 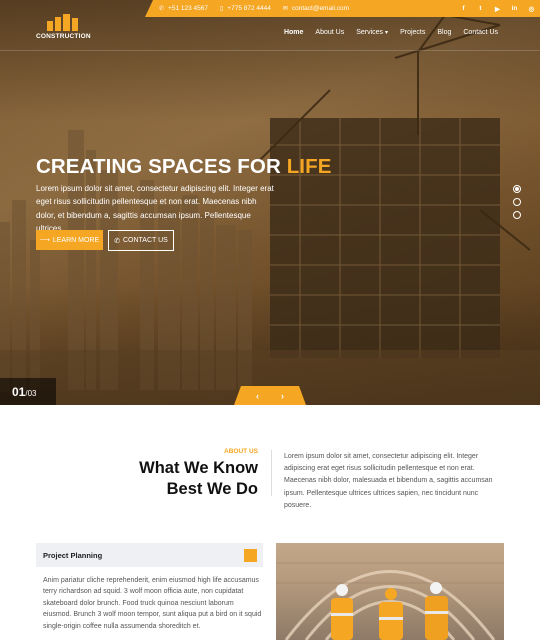 I want to click on twitter-icon: t, so click(x=480, y=9).